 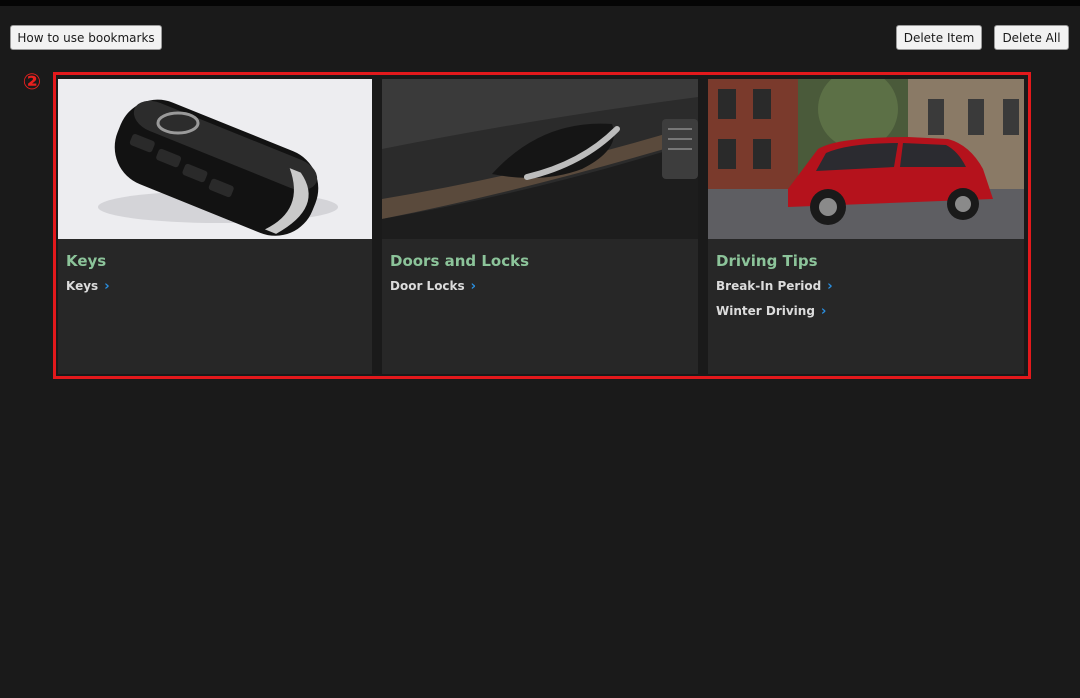 I want to click on annotation-marker: ②, so click(x=32, y=82).